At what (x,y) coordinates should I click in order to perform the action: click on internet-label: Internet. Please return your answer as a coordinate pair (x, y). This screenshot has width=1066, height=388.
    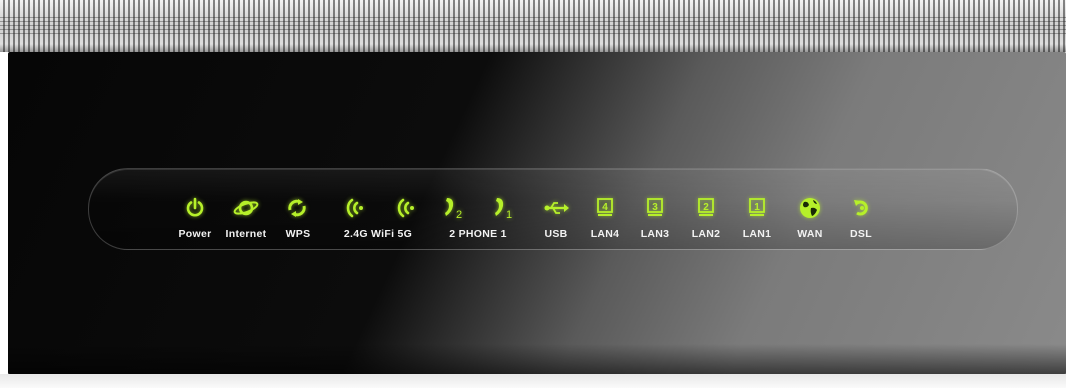
    Looking at the image, I should click on (246, 234).